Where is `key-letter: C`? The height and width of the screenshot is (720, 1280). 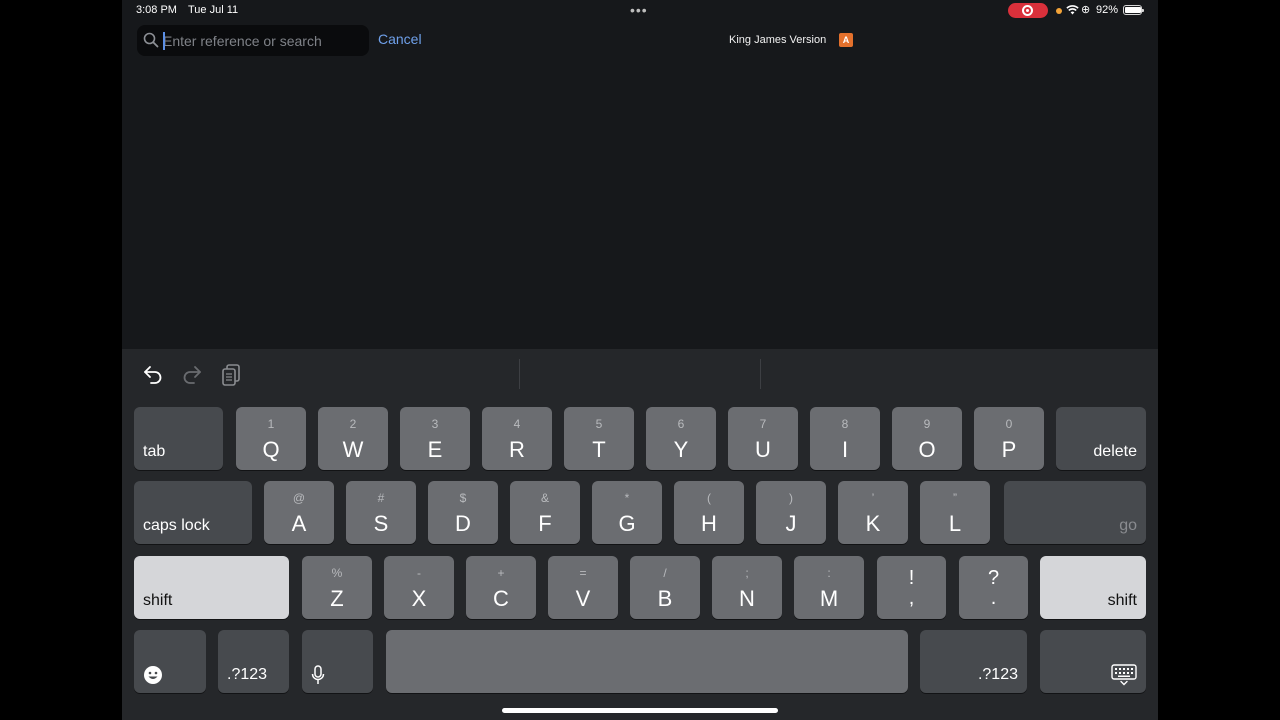 key-letter: C is located at coordinates (501, 598).